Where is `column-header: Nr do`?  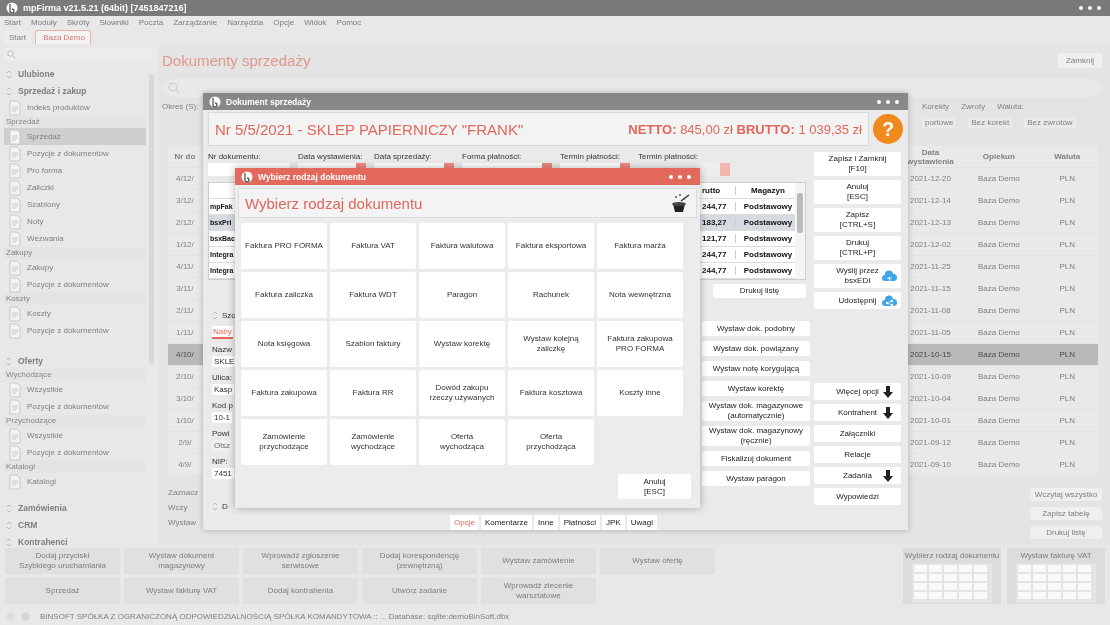 column-header: Nr do is located at coordinates (185, 156).